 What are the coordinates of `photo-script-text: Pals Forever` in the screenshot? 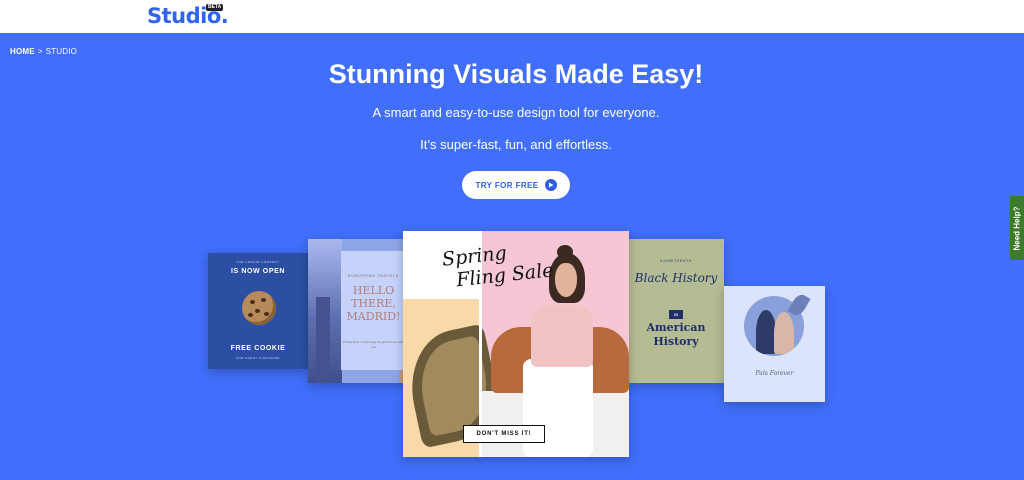 It's located at (774, 373).